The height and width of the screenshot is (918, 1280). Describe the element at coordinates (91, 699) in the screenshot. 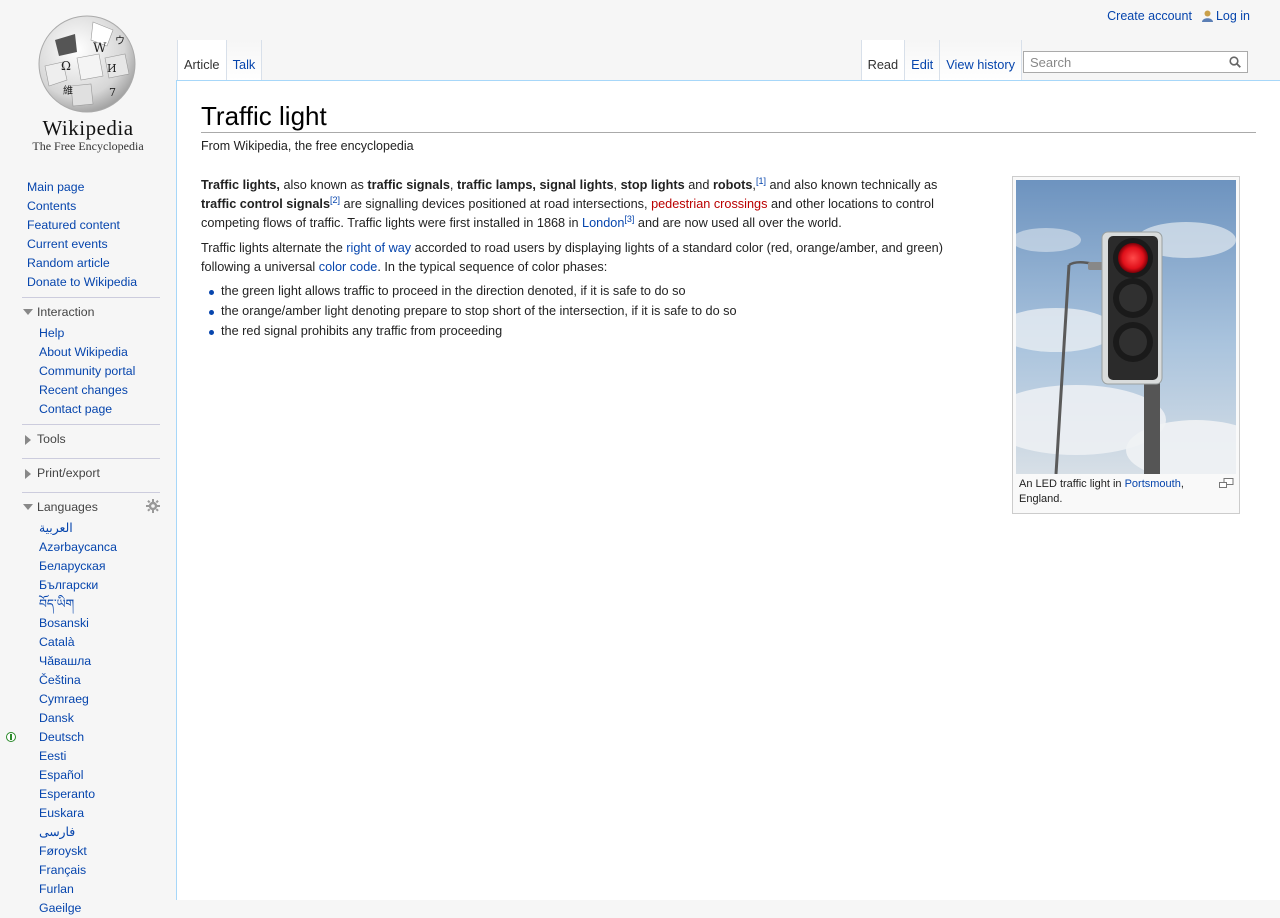

I see `language-item: Cymraeg` at that location.